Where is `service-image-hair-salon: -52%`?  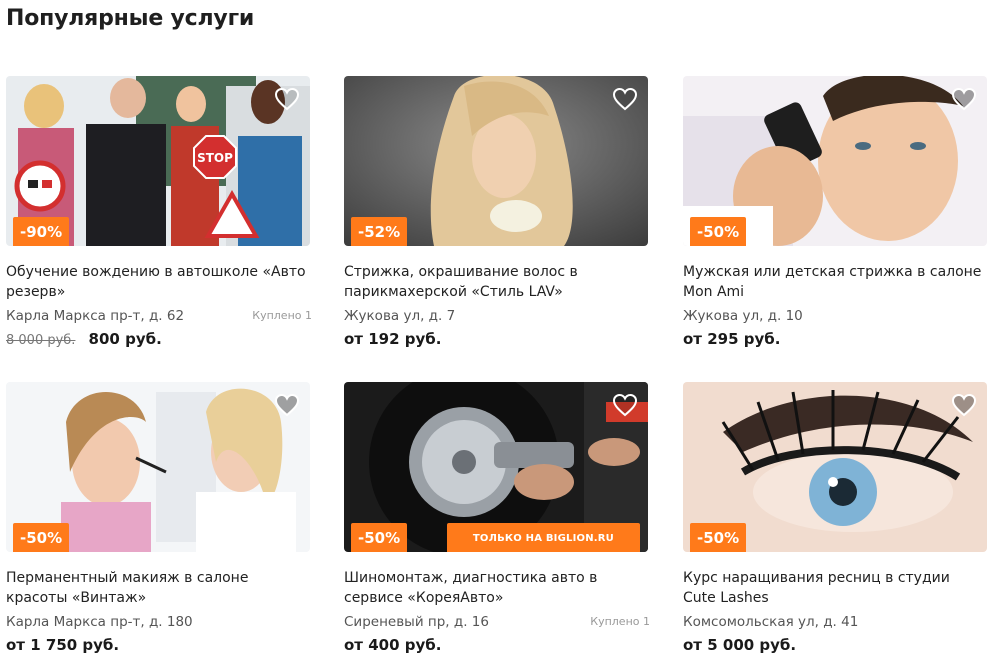
service-image-hair-salon: -52% is located at coordinates (496, 161).